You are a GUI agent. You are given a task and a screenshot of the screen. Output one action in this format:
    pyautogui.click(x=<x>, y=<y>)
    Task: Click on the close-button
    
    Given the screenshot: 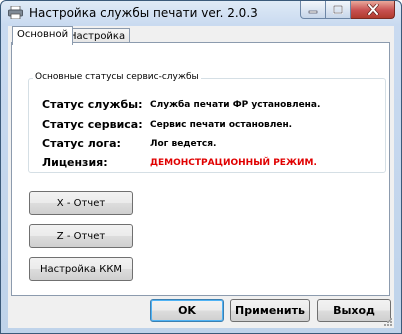 What is the action you would take?
    pyautogui.click(x=373, y=10)
    